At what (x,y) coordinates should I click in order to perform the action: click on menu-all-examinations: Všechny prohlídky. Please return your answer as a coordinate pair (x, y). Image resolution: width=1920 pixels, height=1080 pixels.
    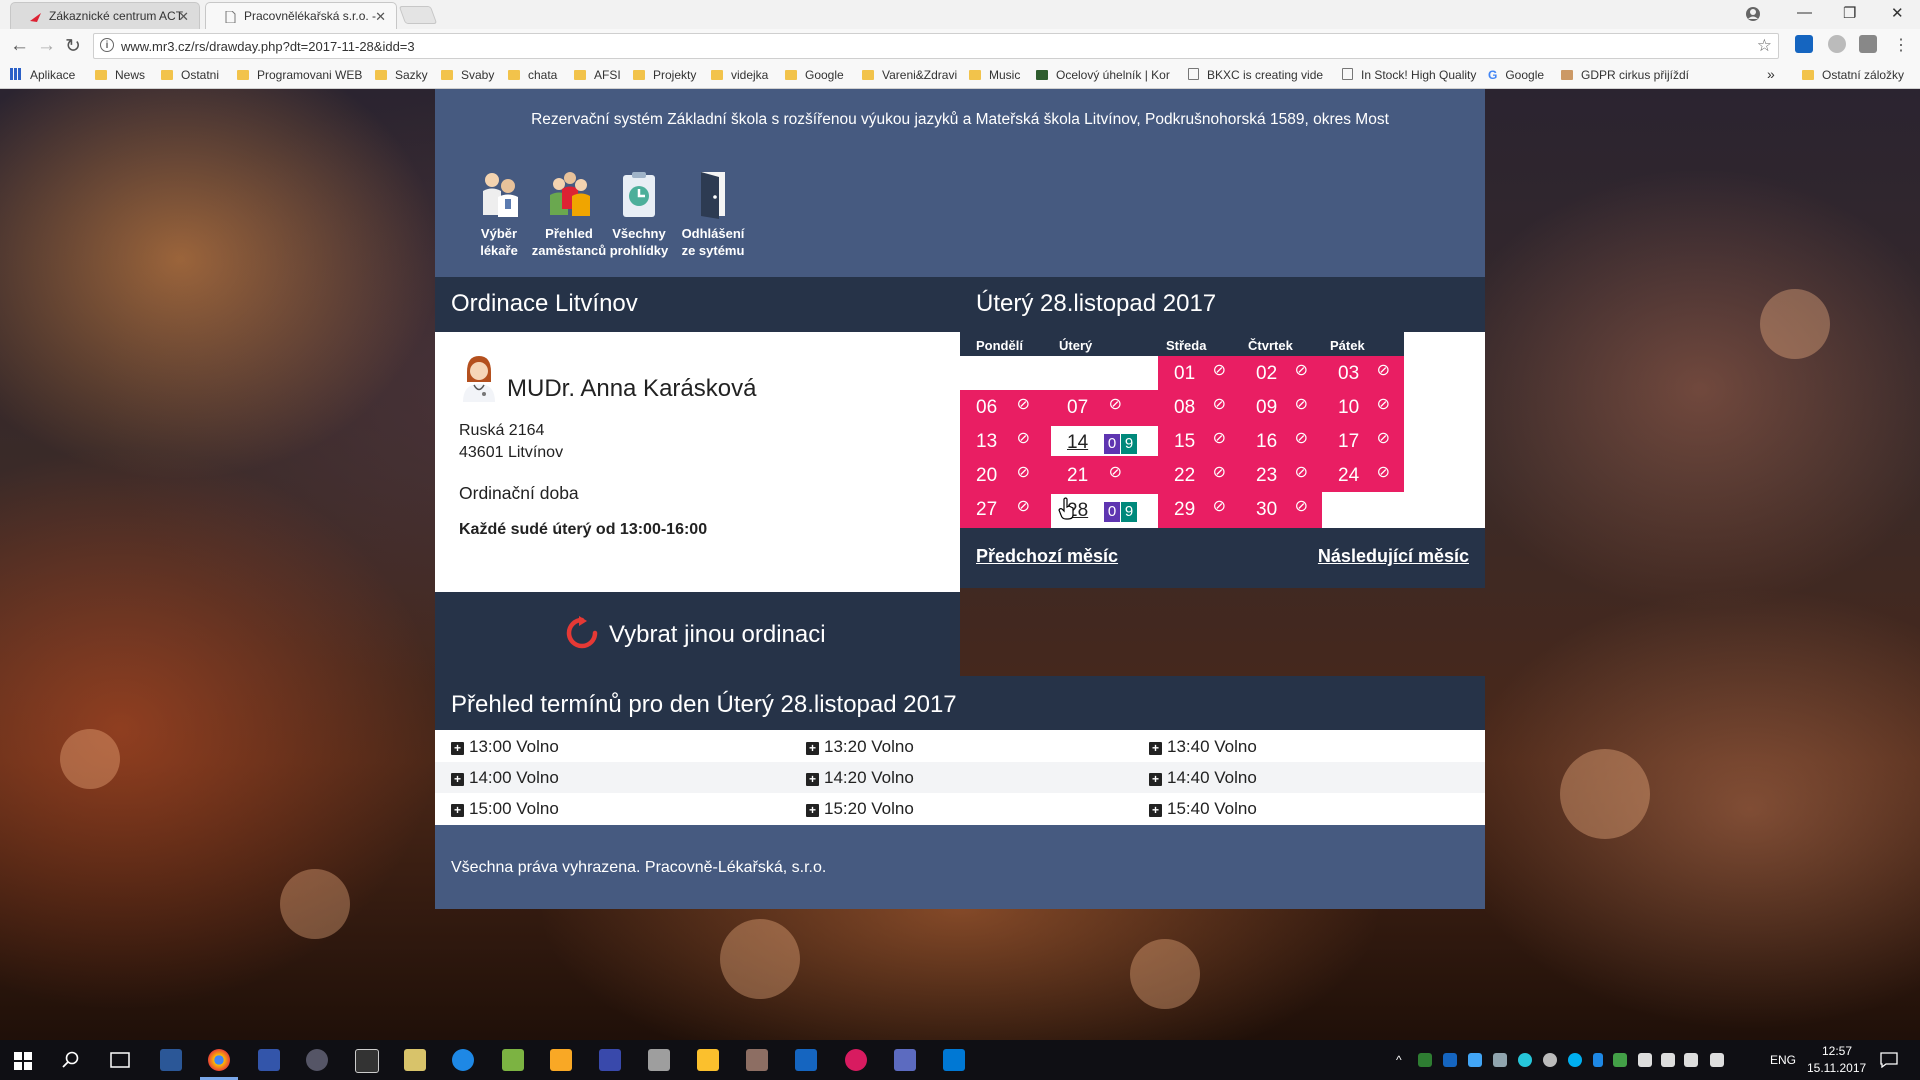
    Looking at the image, I should click on (639, 214).